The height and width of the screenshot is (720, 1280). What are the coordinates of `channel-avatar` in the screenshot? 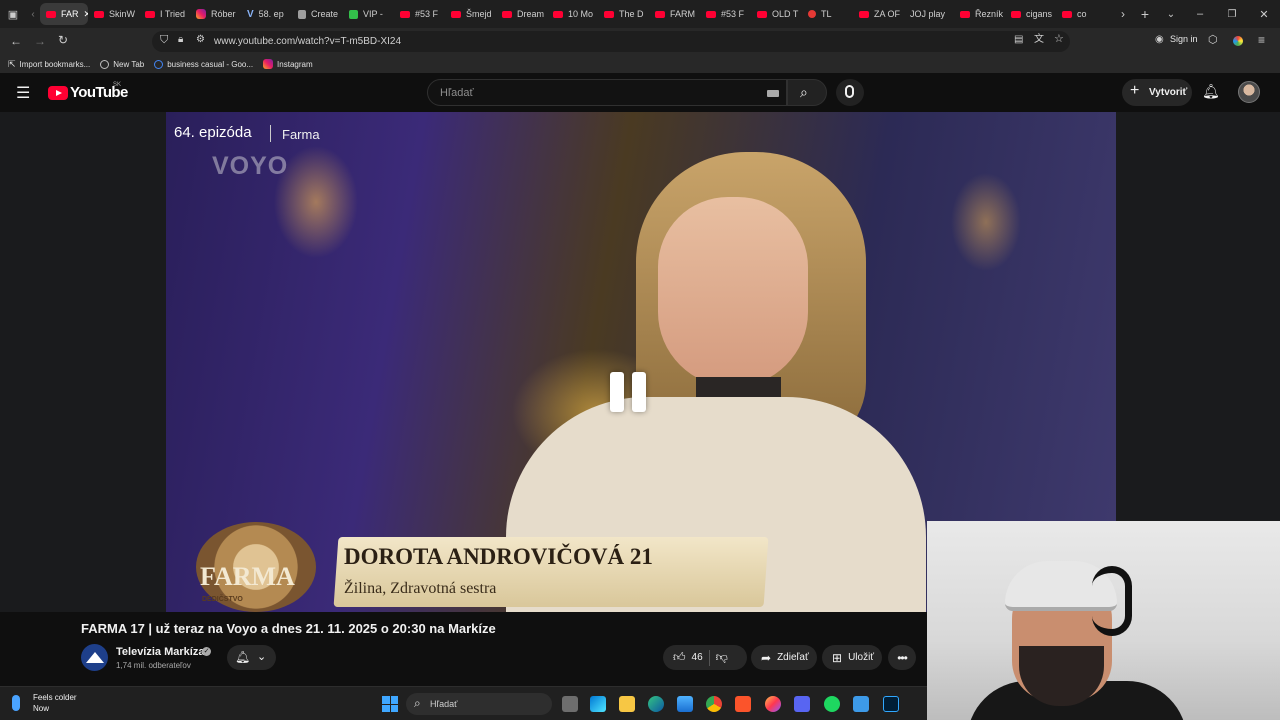 It's located at (94, 657).